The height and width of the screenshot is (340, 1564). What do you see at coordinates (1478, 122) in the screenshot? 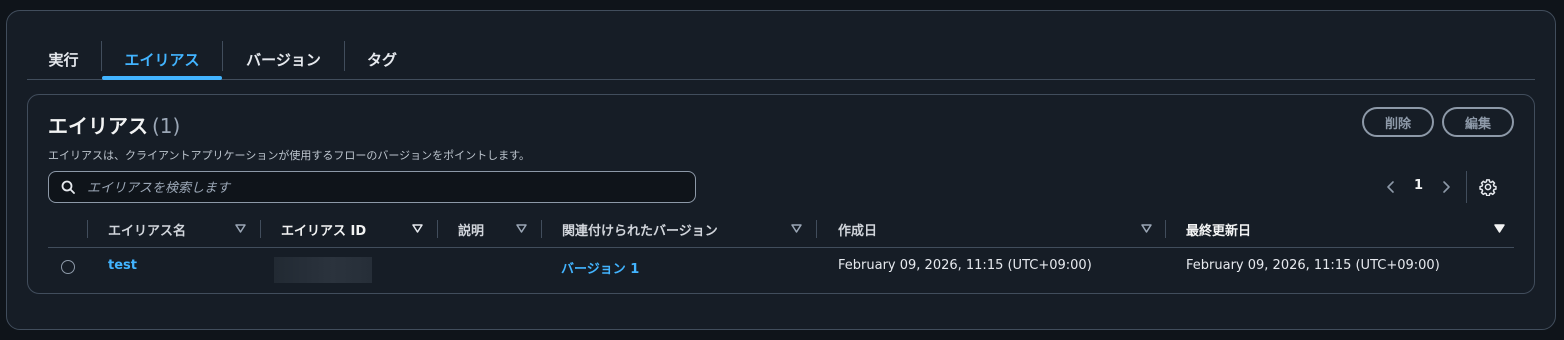
I see `edit-button: 編集` at bounding box center [1478, 122].